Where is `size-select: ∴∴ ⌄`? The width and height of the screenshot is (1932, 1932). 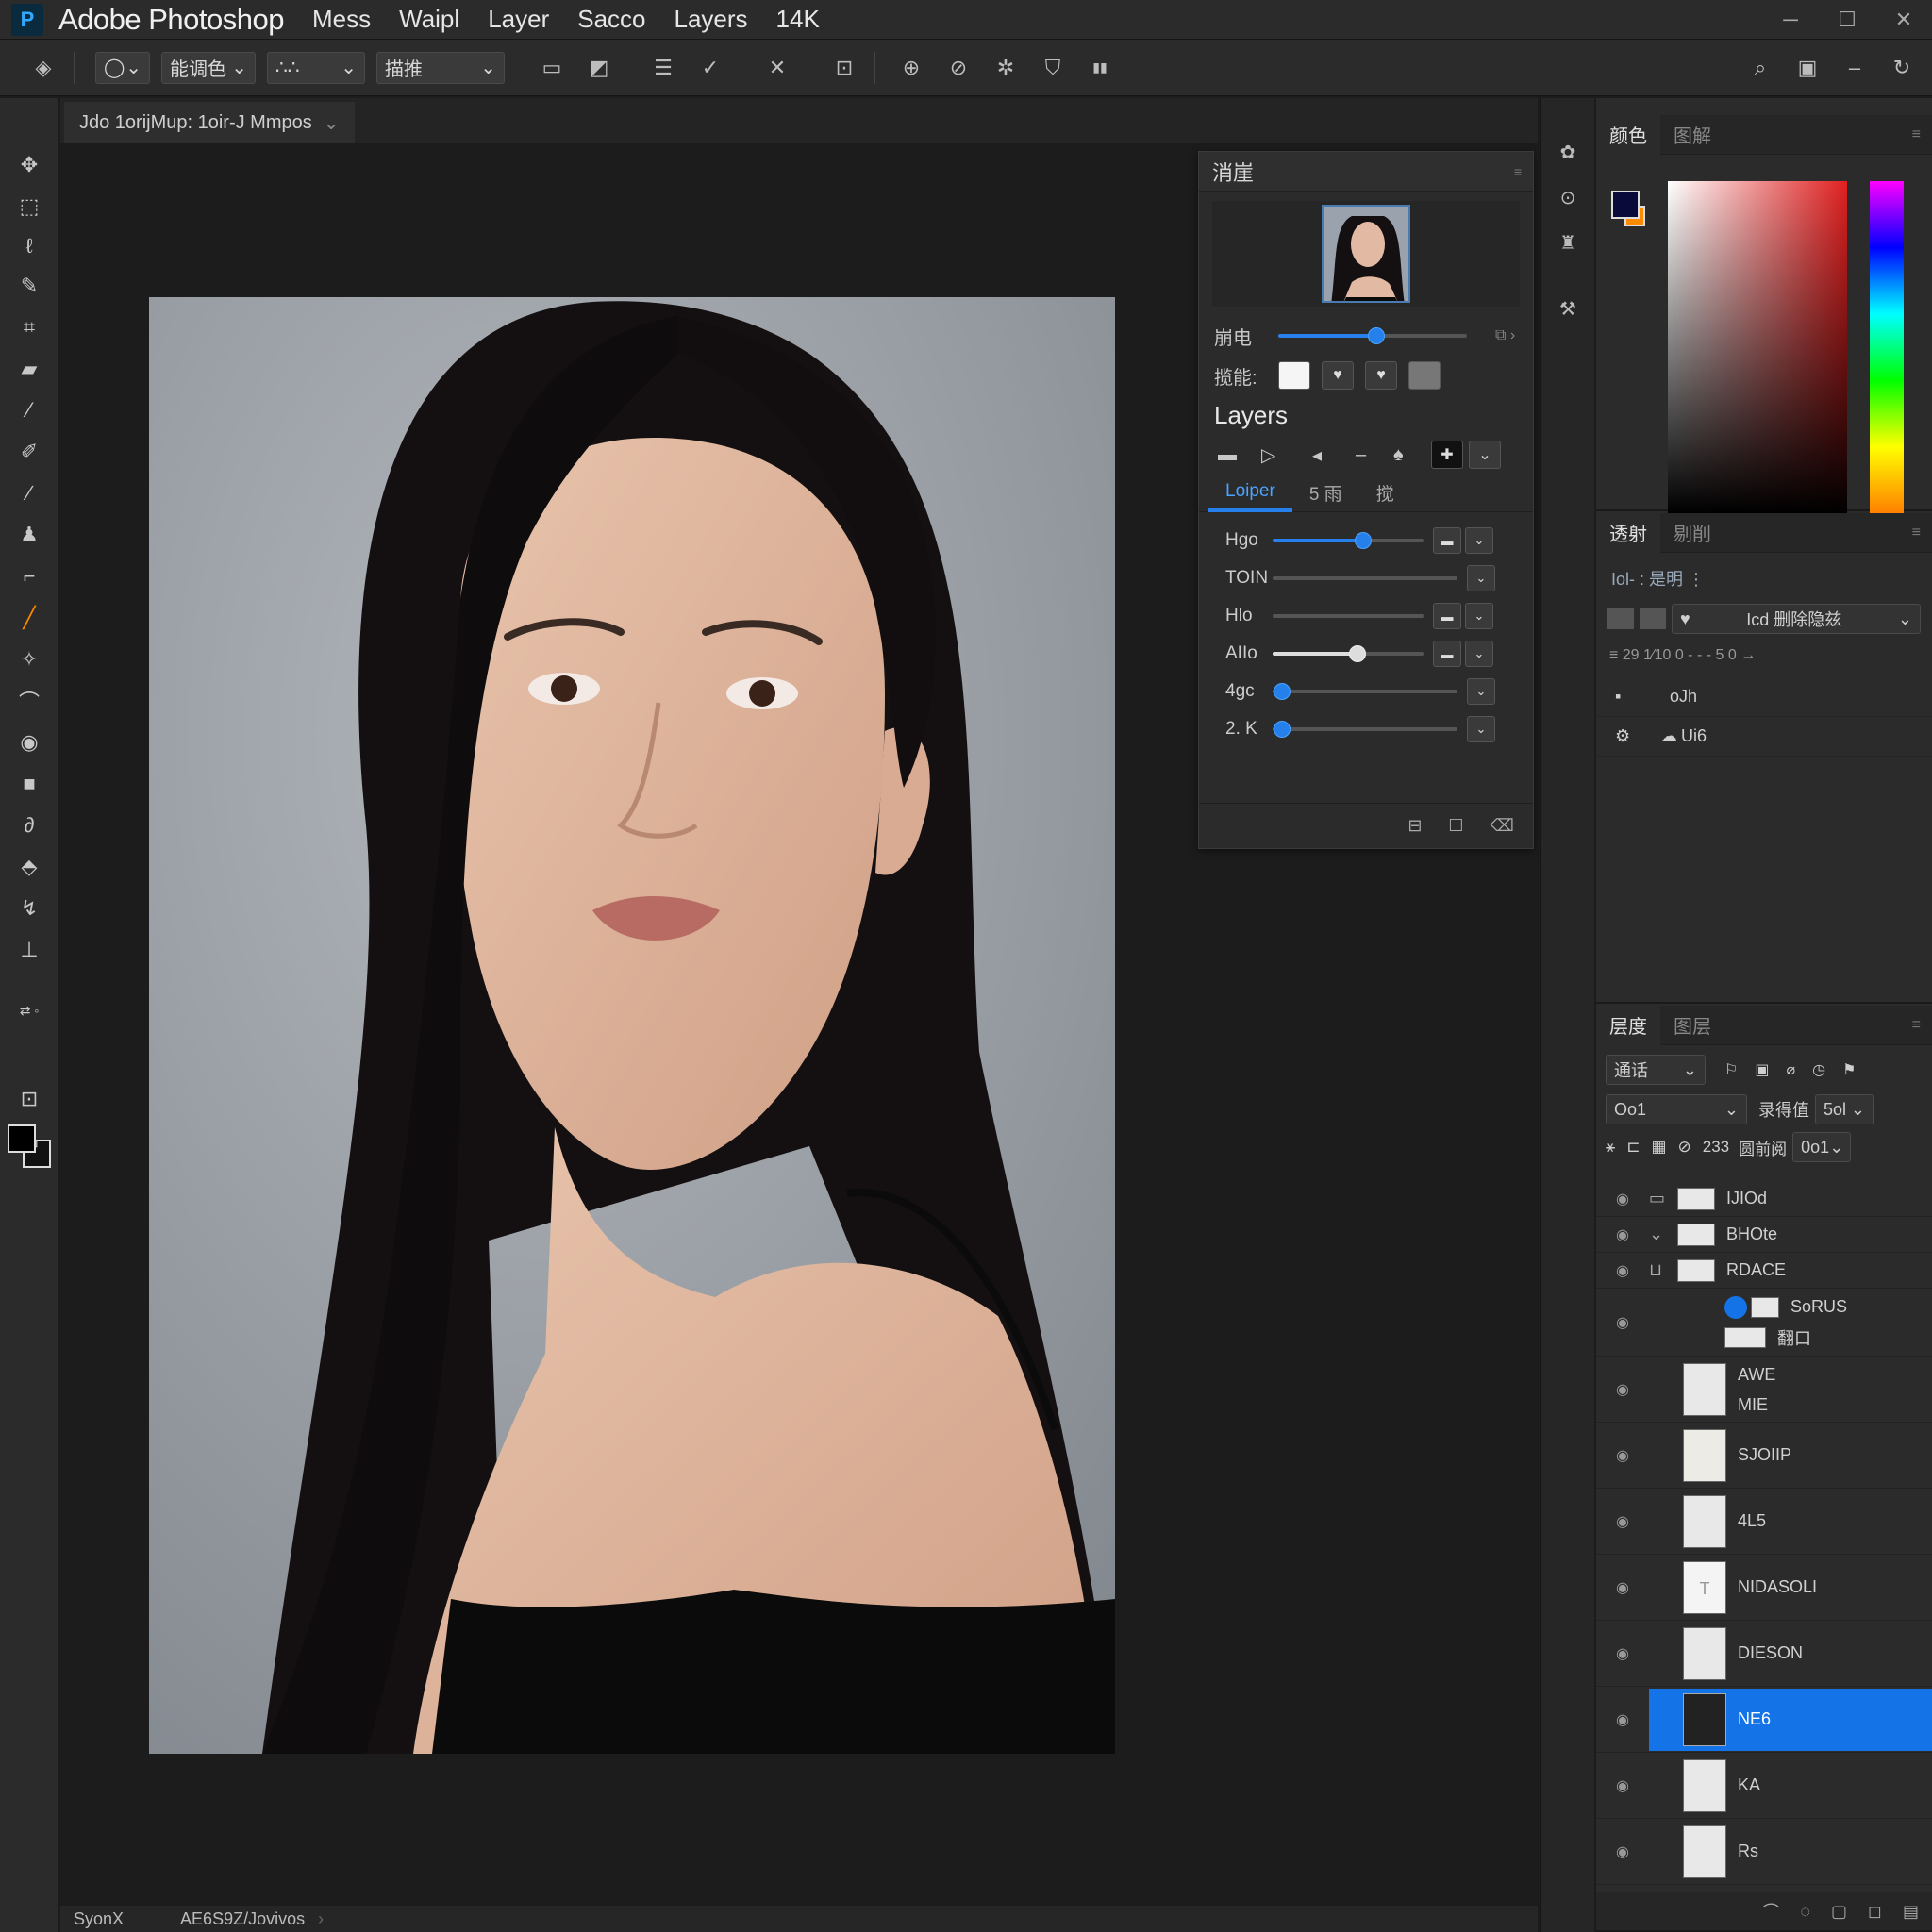
size-select: ∴∴ ⌄ is located at coordinates (316, 67).